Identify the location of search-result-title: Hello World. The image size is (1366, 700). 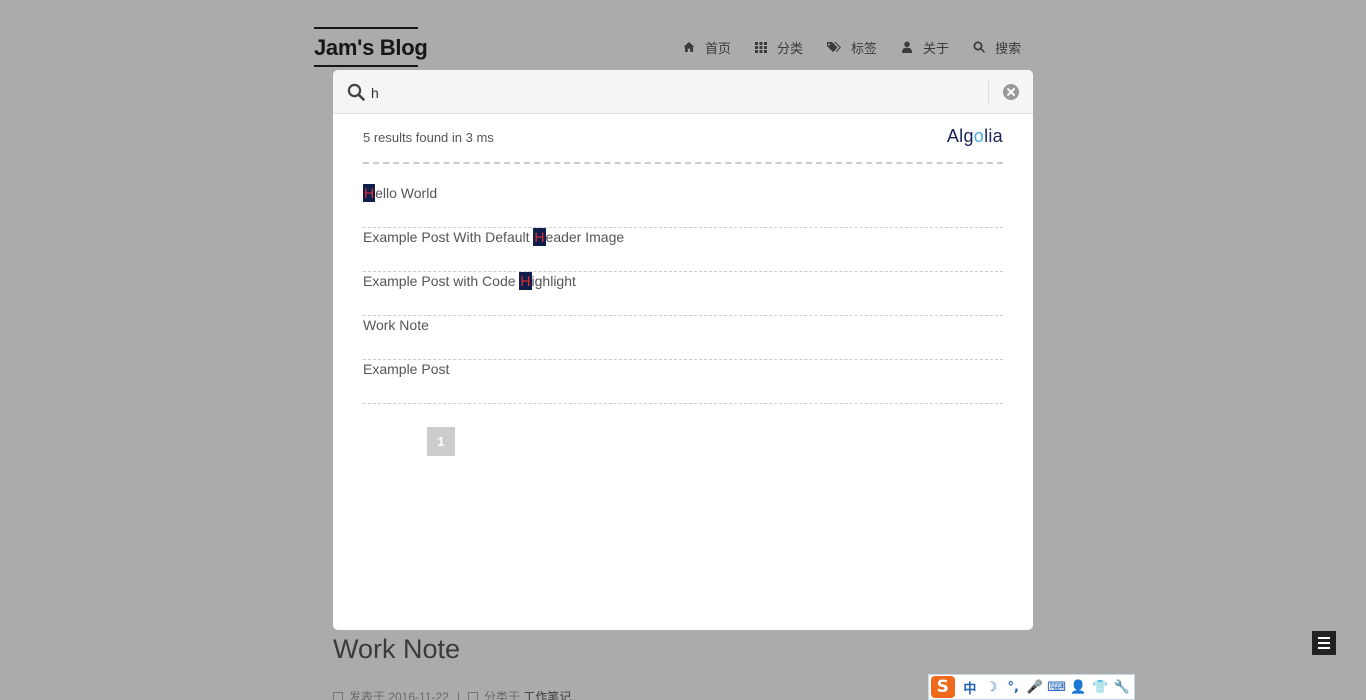
(400, 193).